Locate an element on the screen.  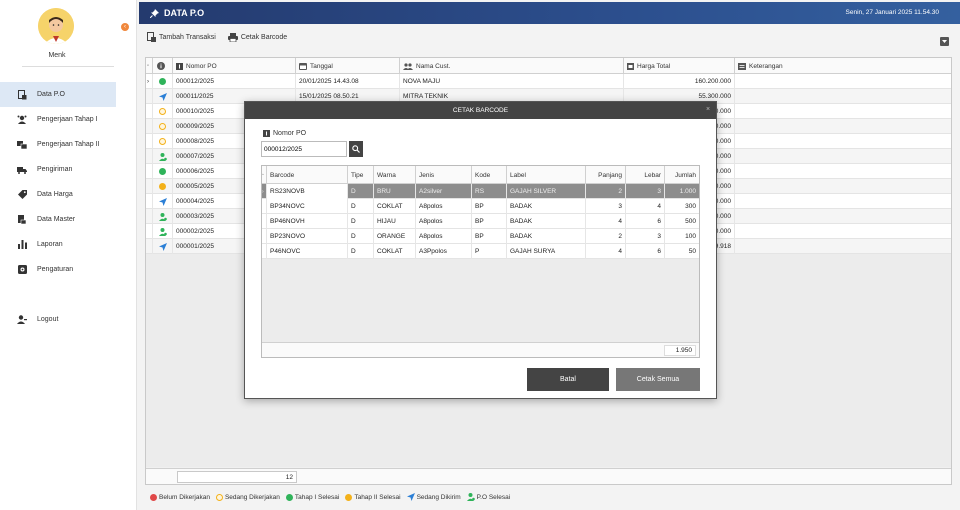
cell-jenis: A3Ppolos is located at coordinates (444, 251).